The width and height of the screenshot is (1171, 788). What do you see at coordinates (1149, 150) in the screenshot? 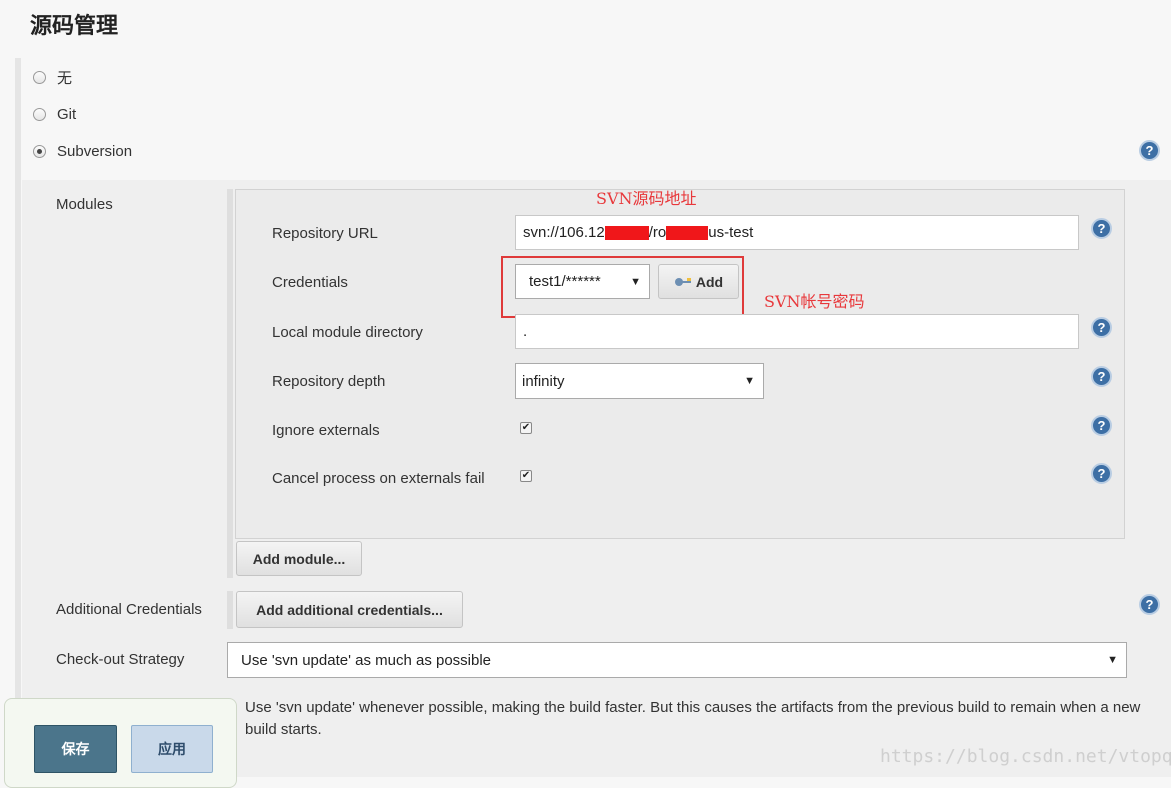
I see `help-icon-subversion: ?` at bounding box center [1149, 150].